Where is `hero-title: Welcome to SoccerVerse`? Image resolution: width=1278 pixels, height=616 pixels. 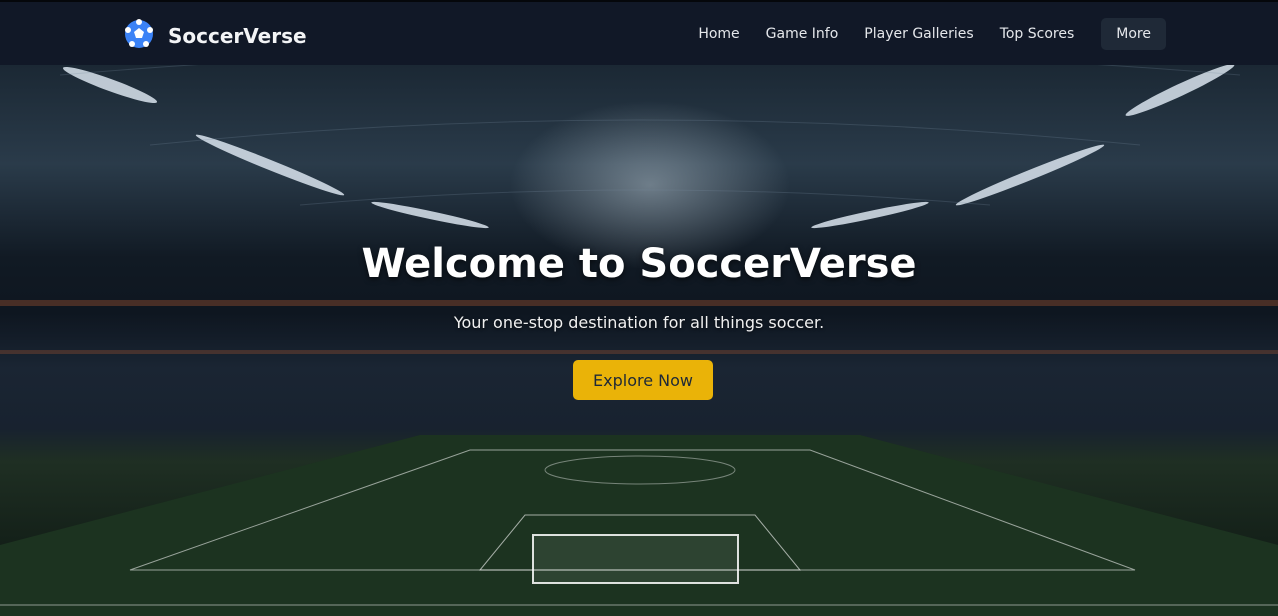
hero-title: Welcome to SoccerVerse is located at coordinates (639, 264).